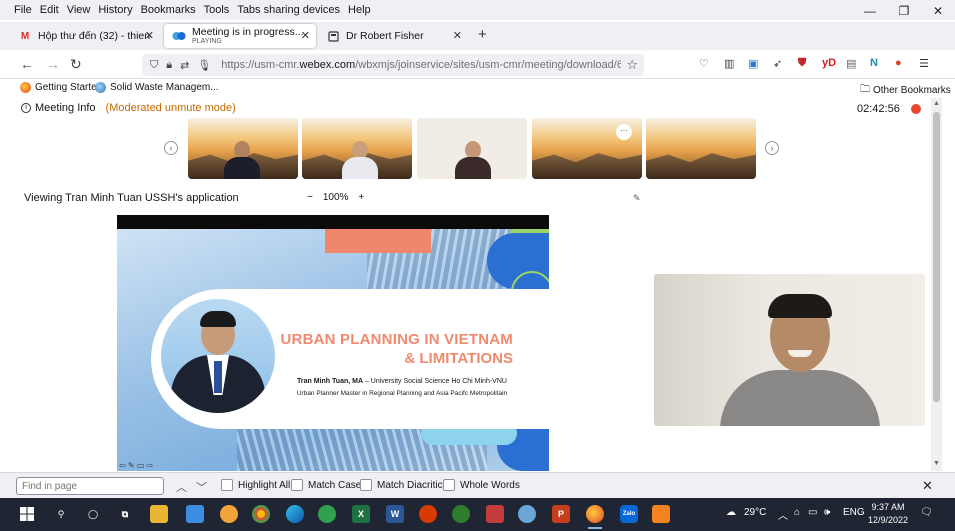 The width and height of the screenshot is (955, 531). I want to click on bookmark-star-icon: ☆, so click(632, 65).